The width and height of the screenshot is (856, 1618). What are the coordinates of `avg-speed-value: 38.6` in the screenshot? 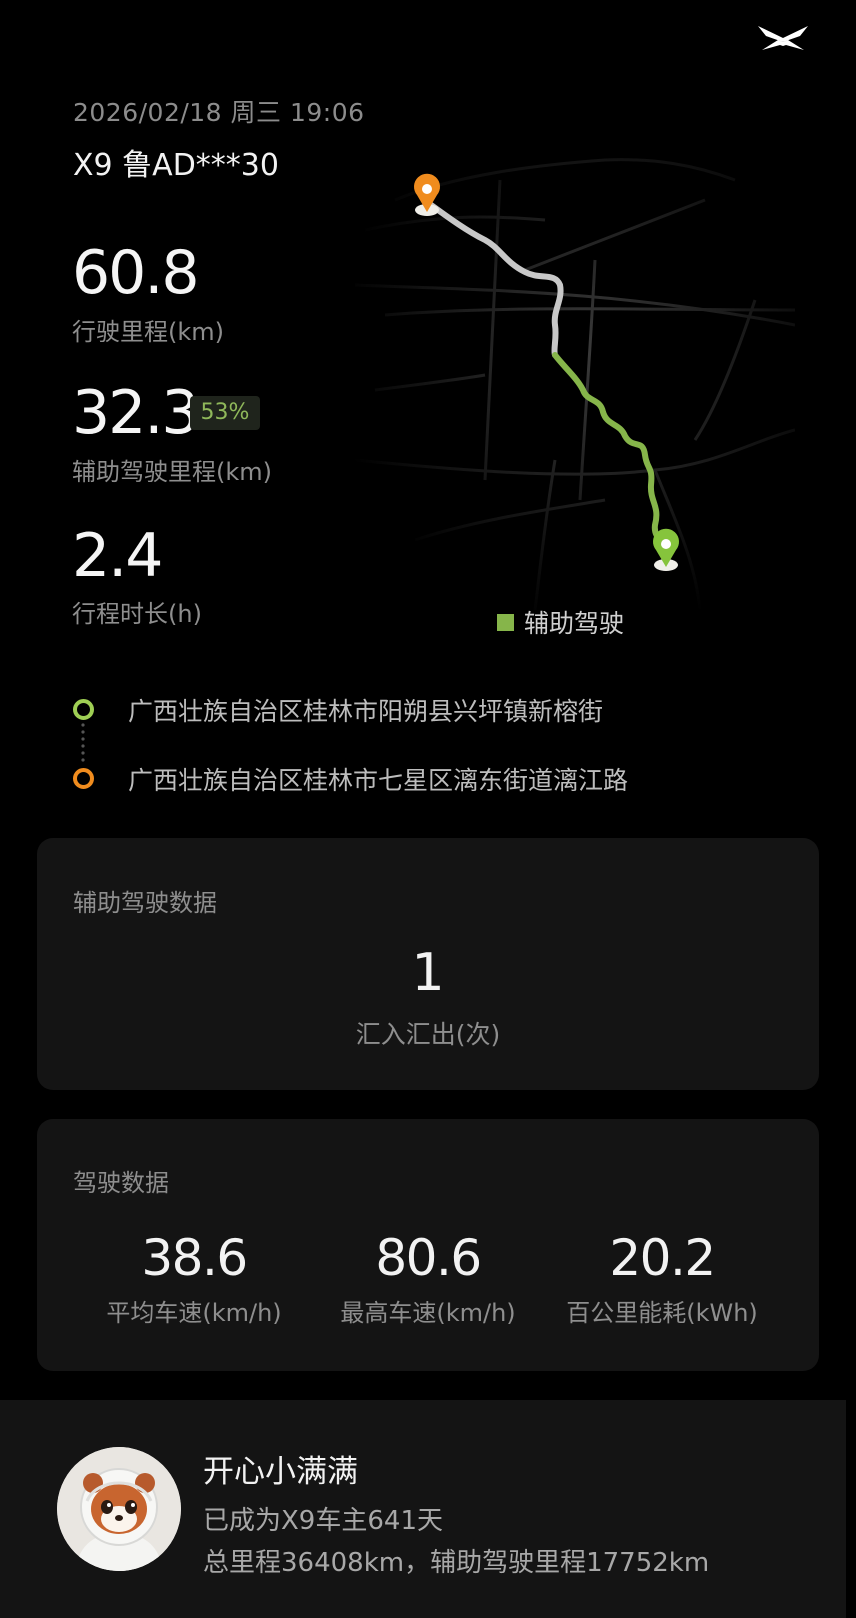 It's located at (194, 1258).